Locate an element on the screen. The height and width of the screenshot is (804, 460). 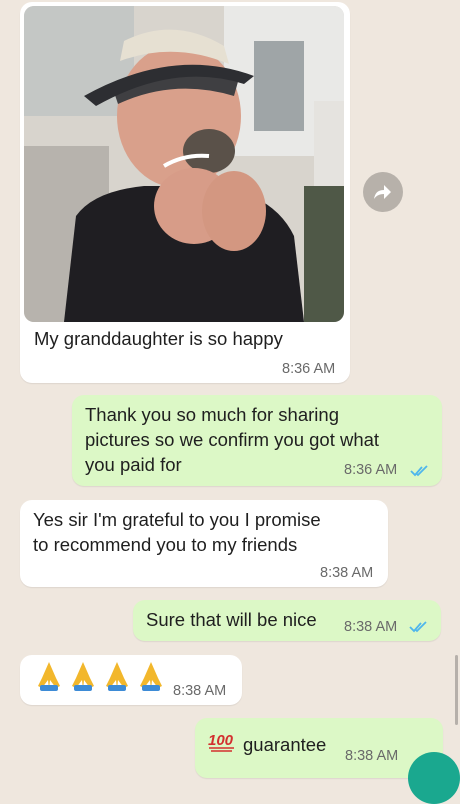
image-caption: My granddaughter is so happy is located at coordinates (158, 338).